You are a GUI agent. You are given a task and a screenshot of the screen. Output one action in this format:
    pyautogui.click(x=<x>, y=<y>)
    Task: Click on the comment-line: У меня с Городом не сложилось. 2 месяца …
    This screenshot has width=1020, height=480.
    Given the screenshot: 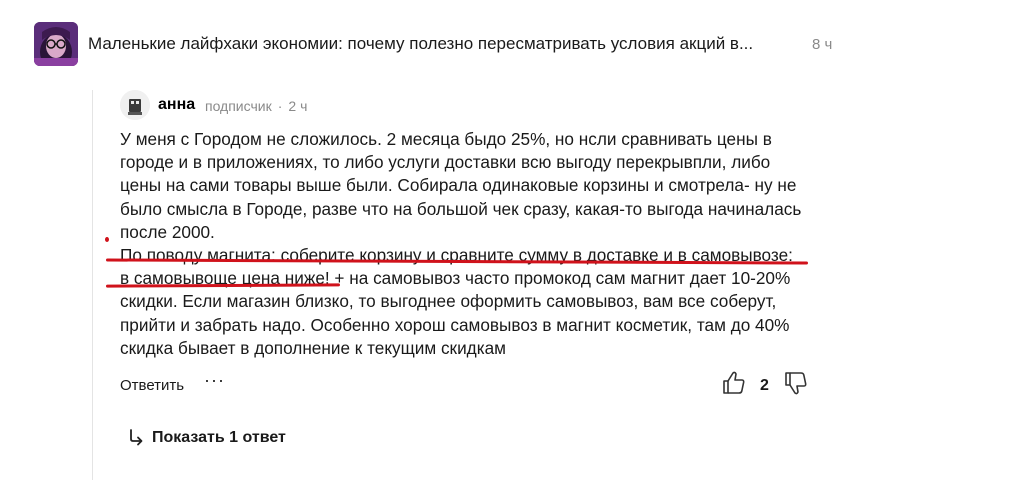 What is the action you would take?
    pyautogui.click(x=446, y=139)
    